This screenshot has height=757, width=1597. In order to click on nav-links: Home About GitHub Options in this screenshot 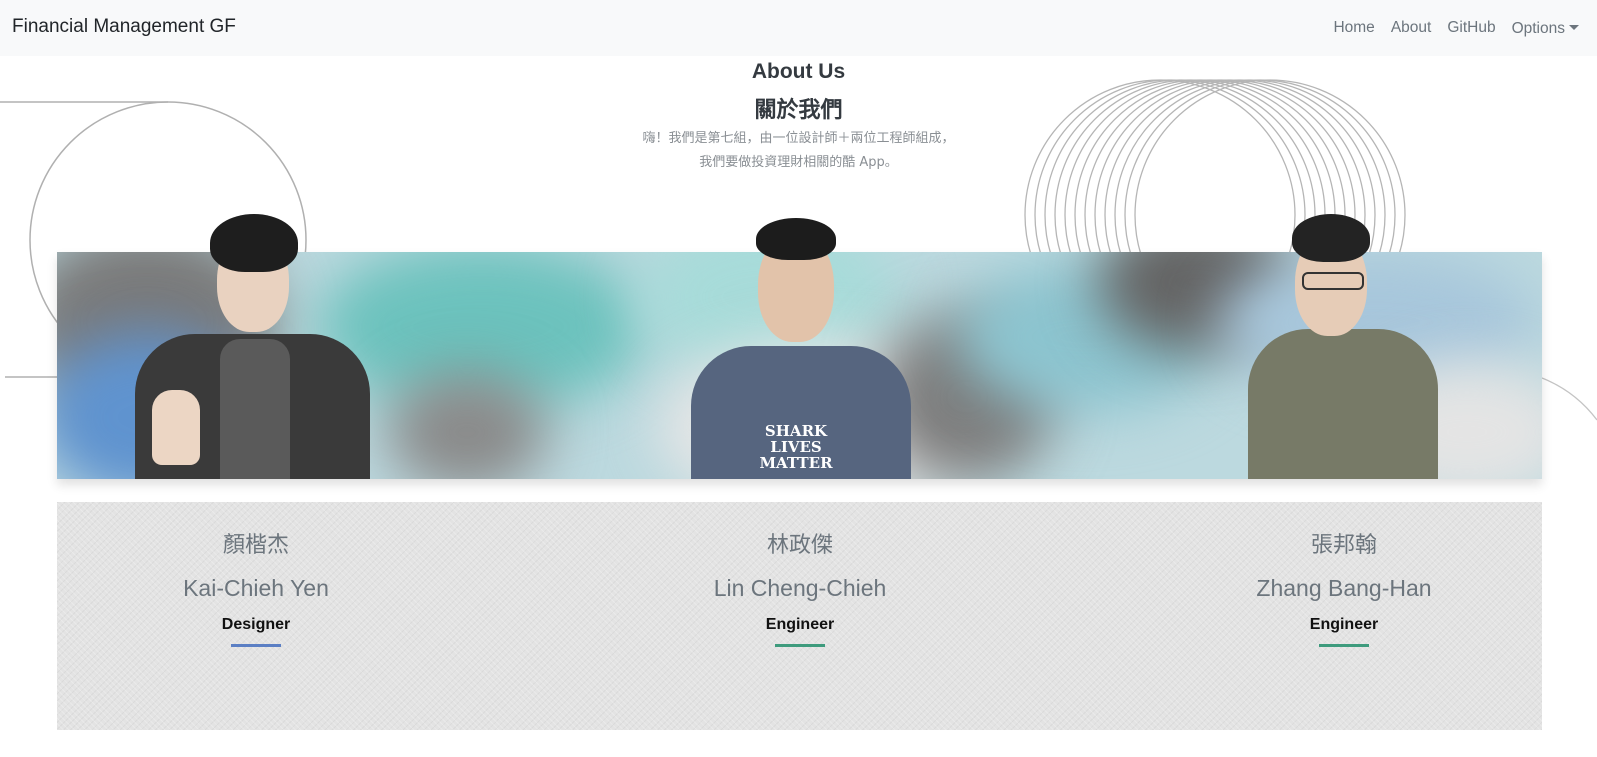, I will do `click(1456, 28)`.